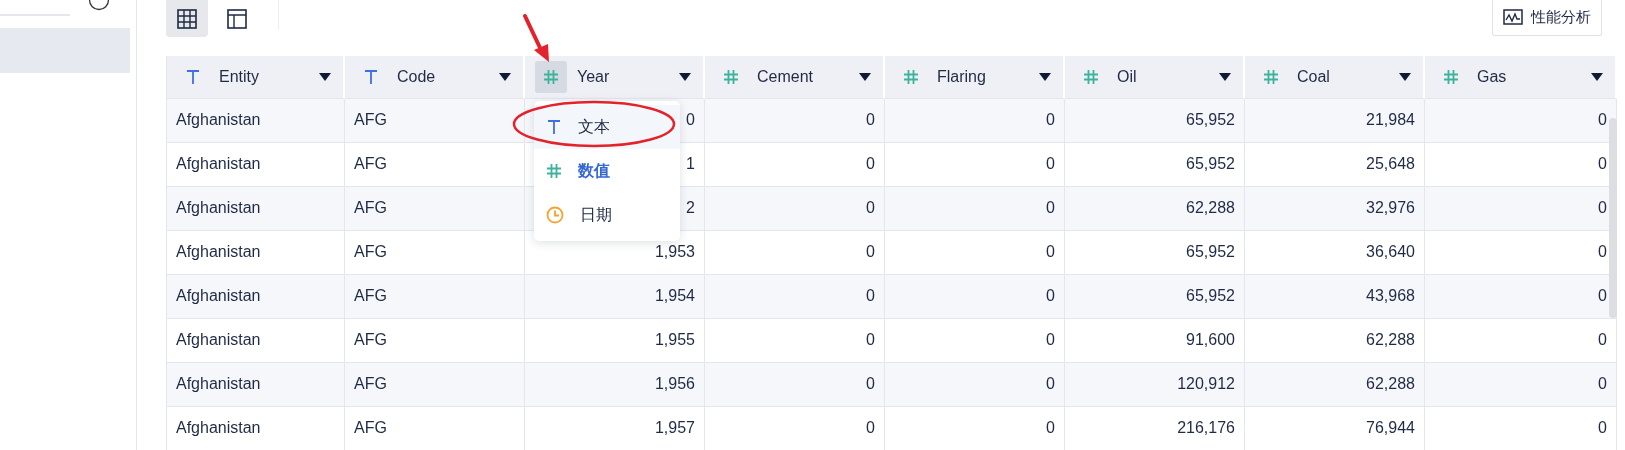 The image size is (1625, 450). What do you see at coordinates (962, 77) in the screenshot?
I see `column-title: Flaring` at bounding box center [962, 77].